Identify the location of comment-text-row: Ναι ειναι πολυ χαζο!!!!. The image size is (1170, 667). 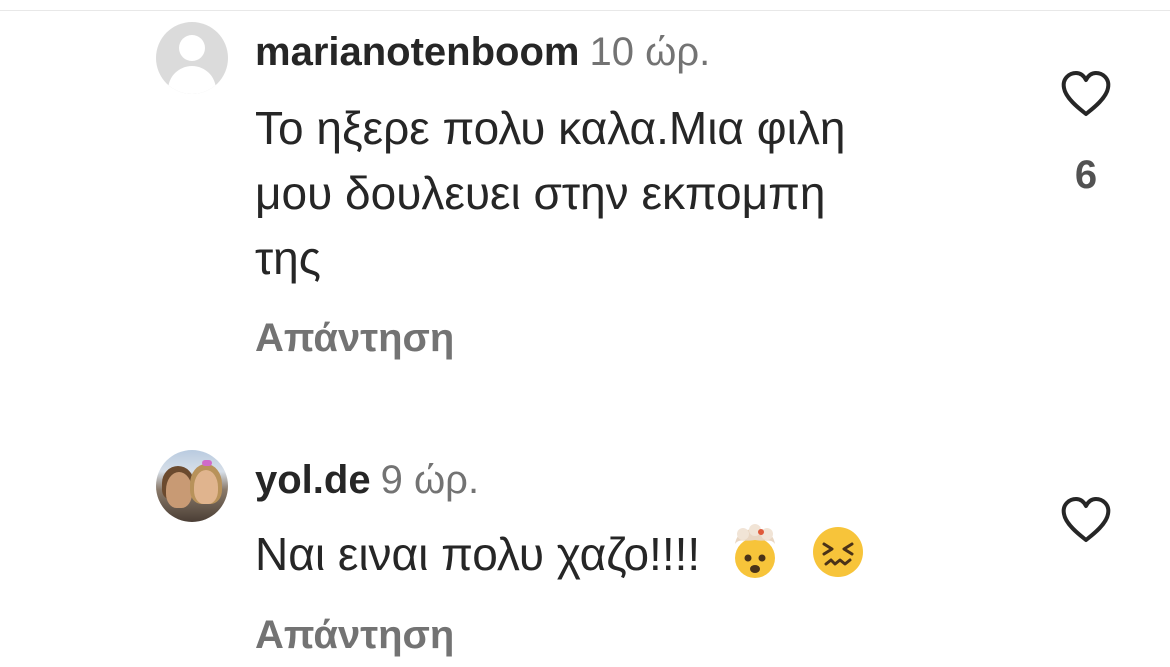
(615, 554).